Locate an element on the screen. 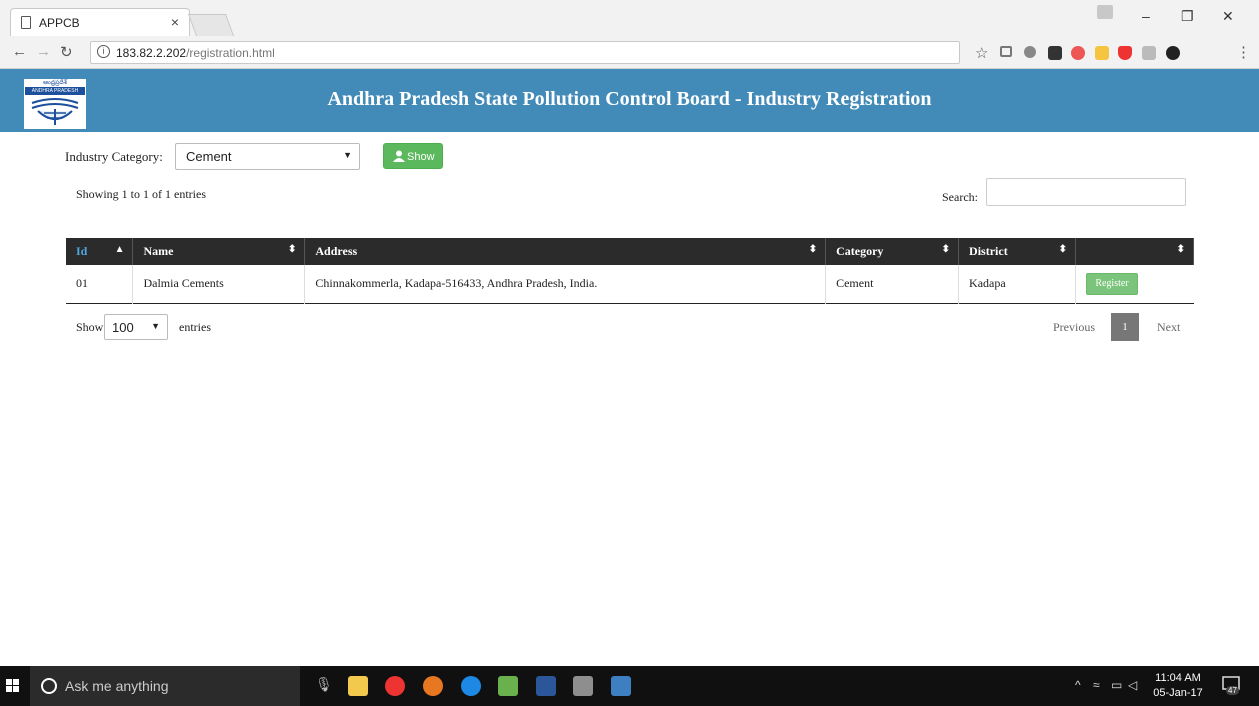 The height and width of the screenshot is (706, 1259). cell-name: Dalmia Cements is located at coordinates (219, 284).